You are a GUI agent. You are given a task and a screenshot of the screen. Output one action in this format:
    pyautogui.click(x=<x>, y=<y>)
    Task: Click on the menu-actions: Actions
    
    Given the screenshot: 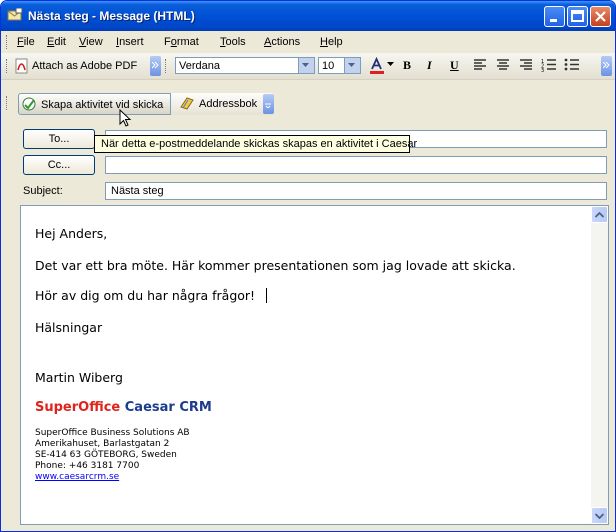 What is the action you would take?
    pyautogui.click(x=282, y=42)
    